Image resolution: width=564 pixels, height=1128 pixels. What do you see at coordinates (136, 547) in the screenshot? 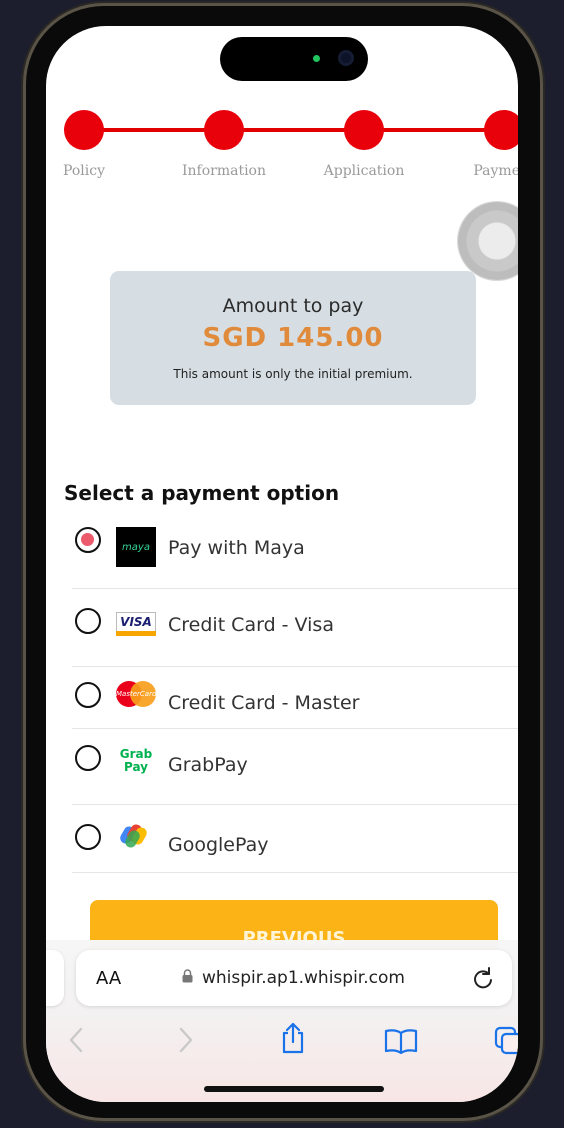
I see `maya-logo-icon: maya` at bounding box center [136, 547].